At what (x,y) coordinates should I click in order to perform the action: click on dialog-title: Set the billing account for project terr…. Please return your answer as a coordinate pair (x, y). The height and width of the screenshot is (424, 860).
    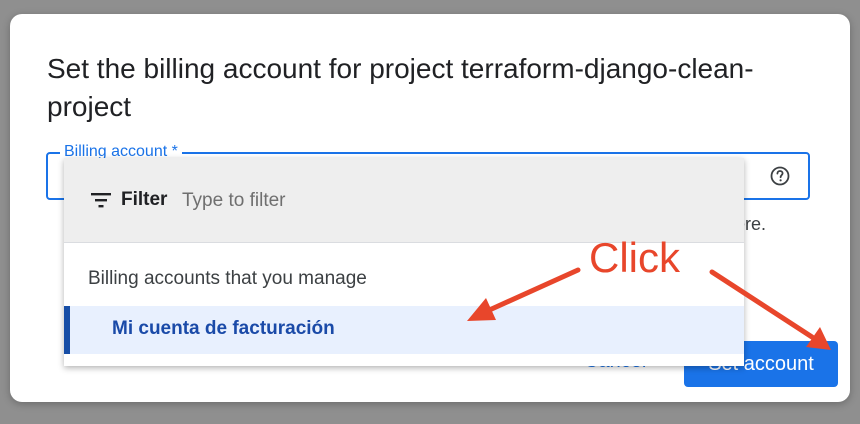
    Looking at the image, I should click on (400, 87).